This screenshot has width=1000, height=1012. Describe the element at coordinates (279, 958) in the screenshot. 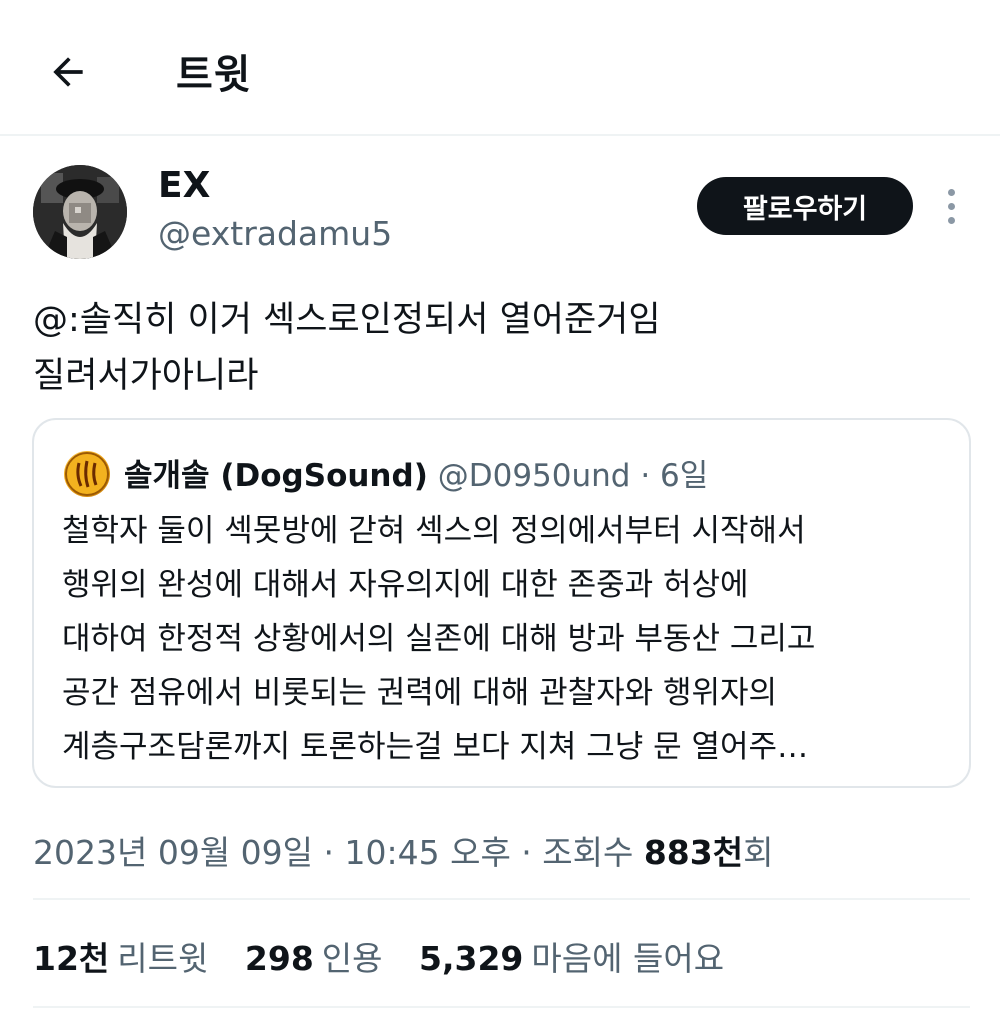

I see `quotes-count: 298` at that location.